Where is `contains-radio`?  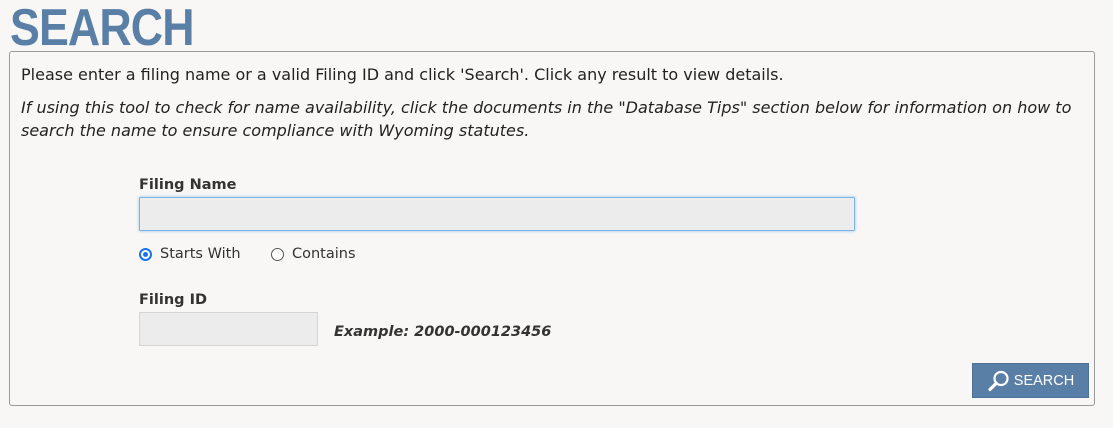
contains-radio is located at coordinates (277, 254).